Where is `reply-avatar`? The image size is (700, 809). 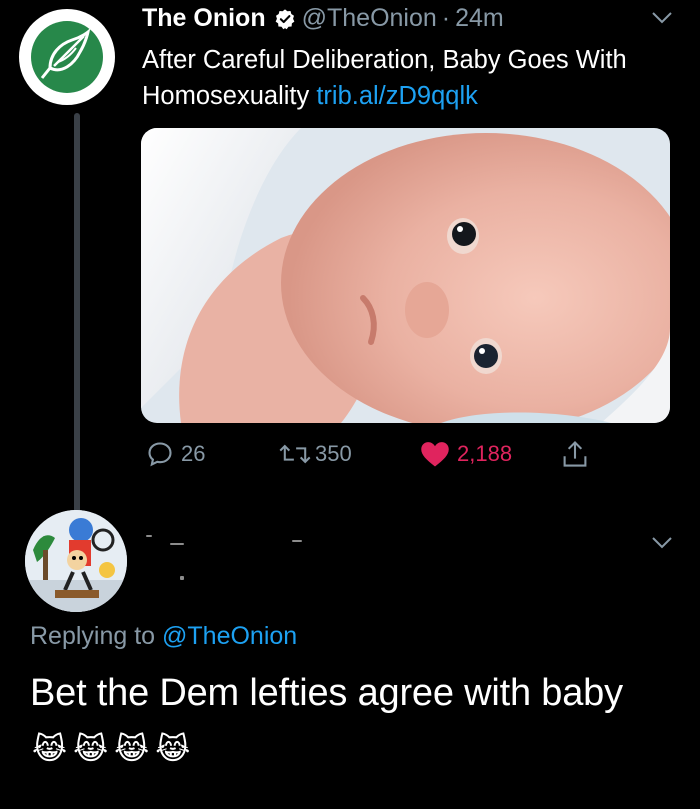
reply-avatar is located at coordinates (76, 561).